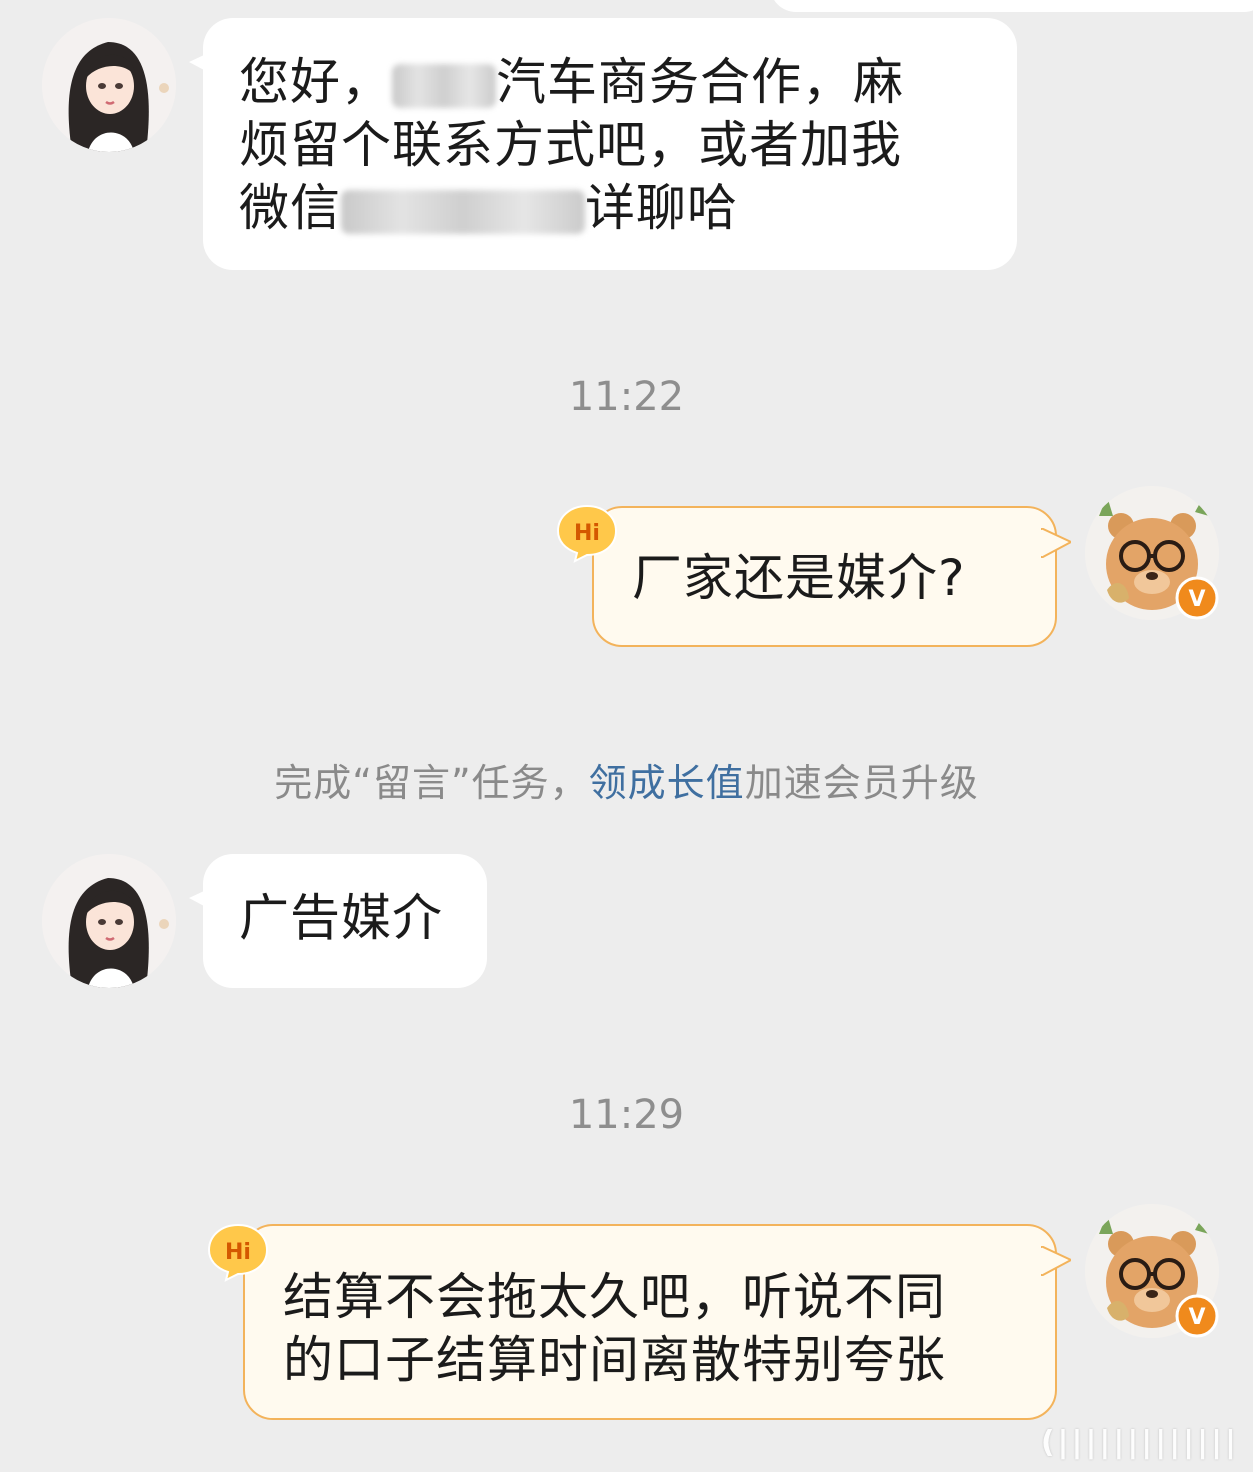  I want to click on message-text-line: 结算不会拖太久吧，听说不同, so click(614, 1297).